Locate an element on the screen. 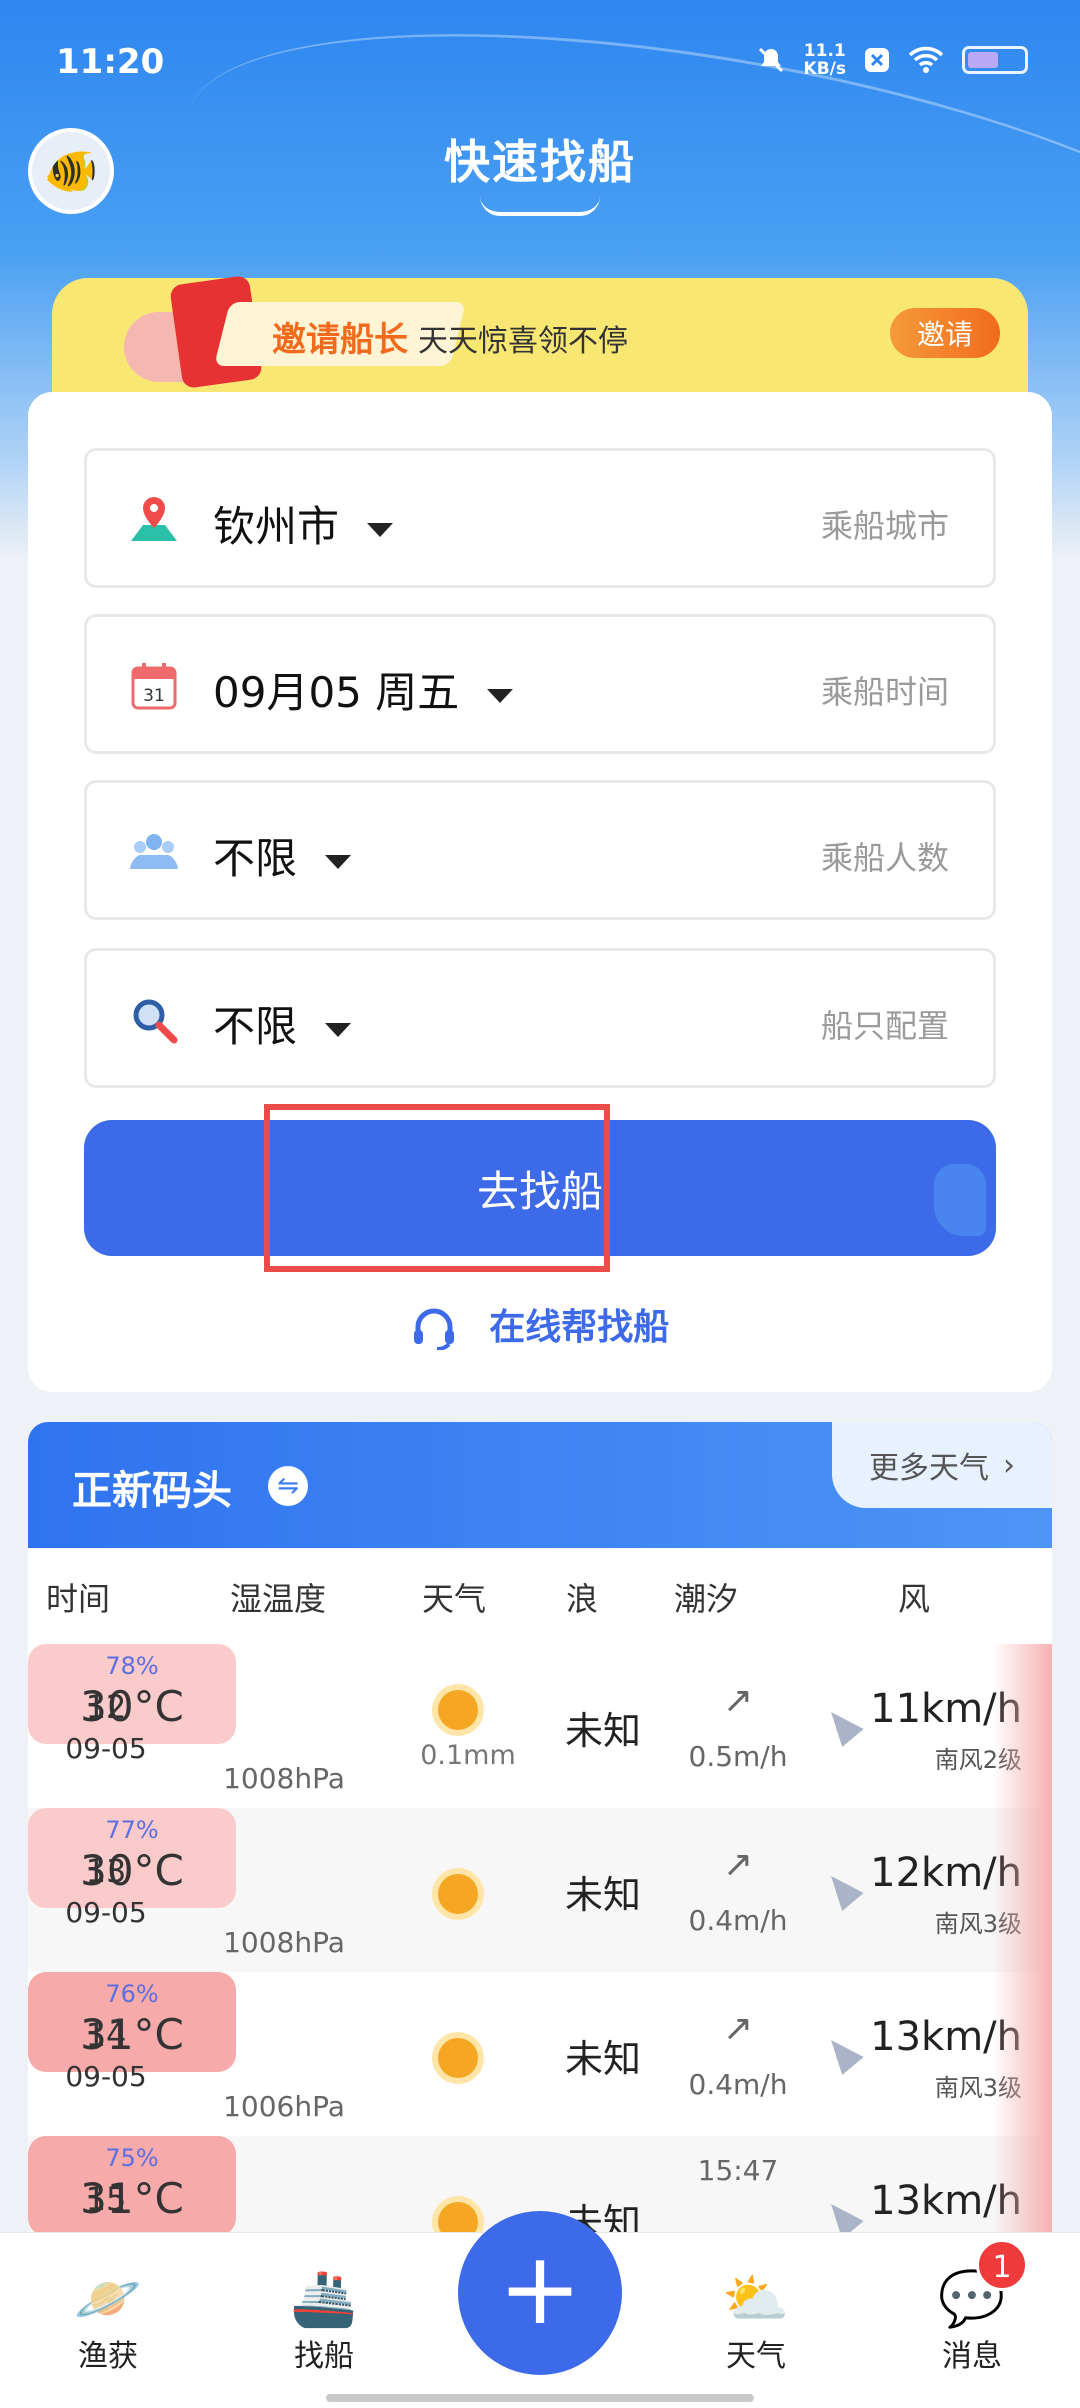 The image size is (1080, 2408). invite-banner: 邀请船长 天天惊喜领不停 邀请 is located at coordinates (540, 341).